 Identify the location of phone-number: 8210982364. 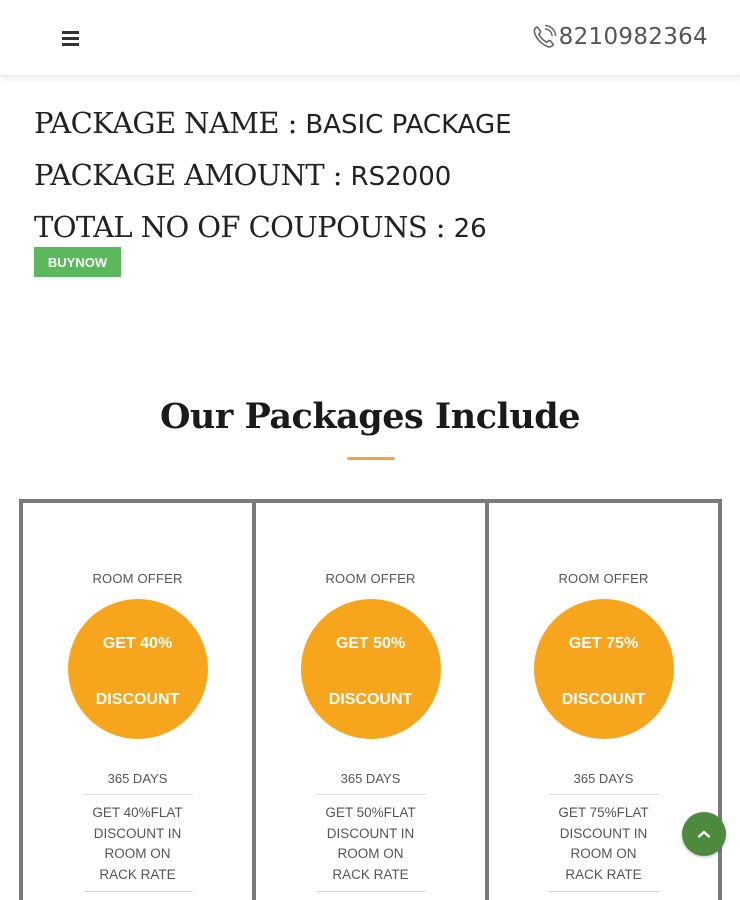
(633, 37).